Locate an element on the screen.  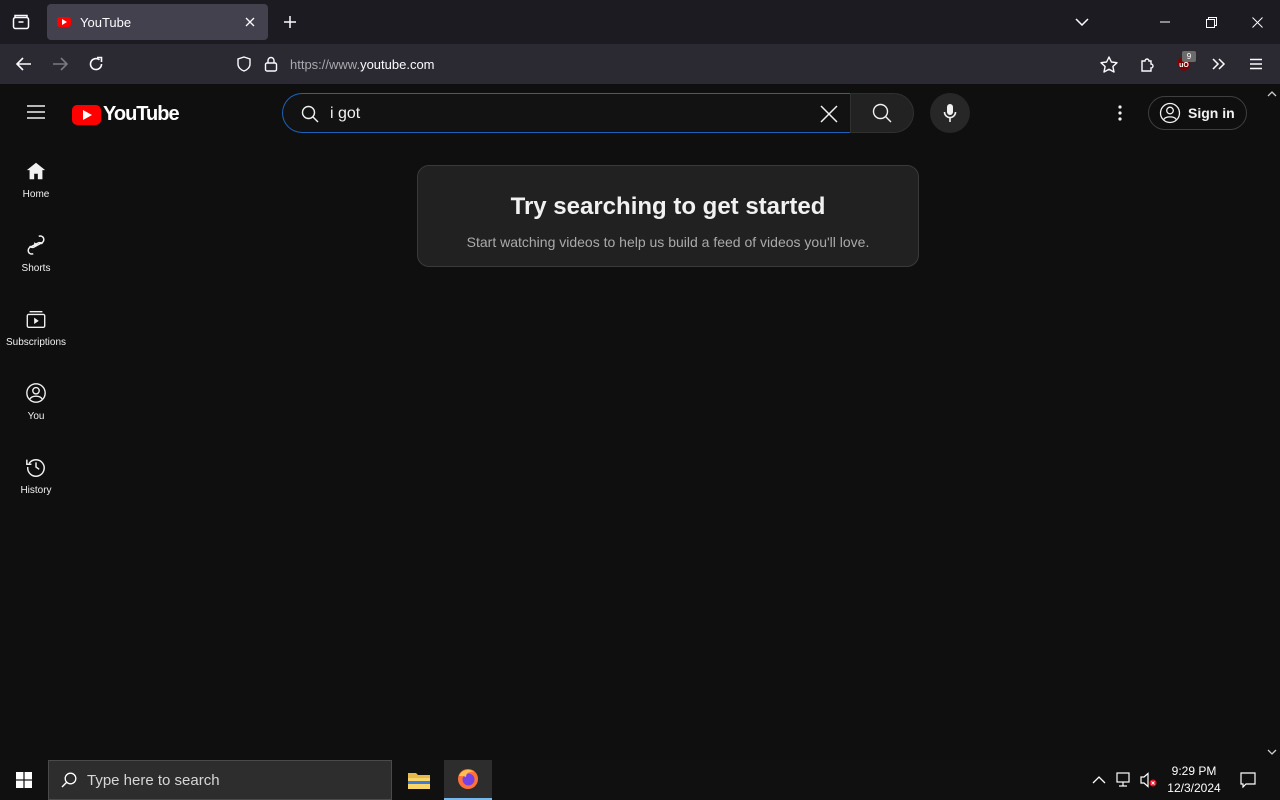
youtube-logo: YouTube is located at coordinates (126, 114).